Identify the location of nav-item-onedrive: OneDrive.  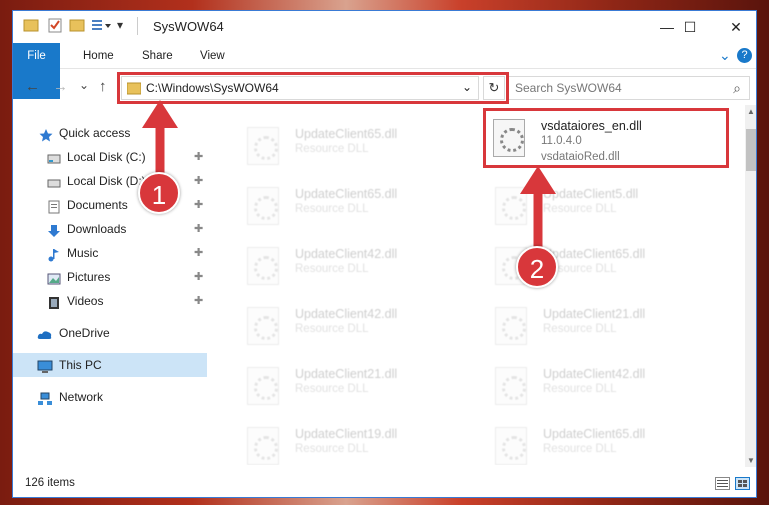
(110, 333).